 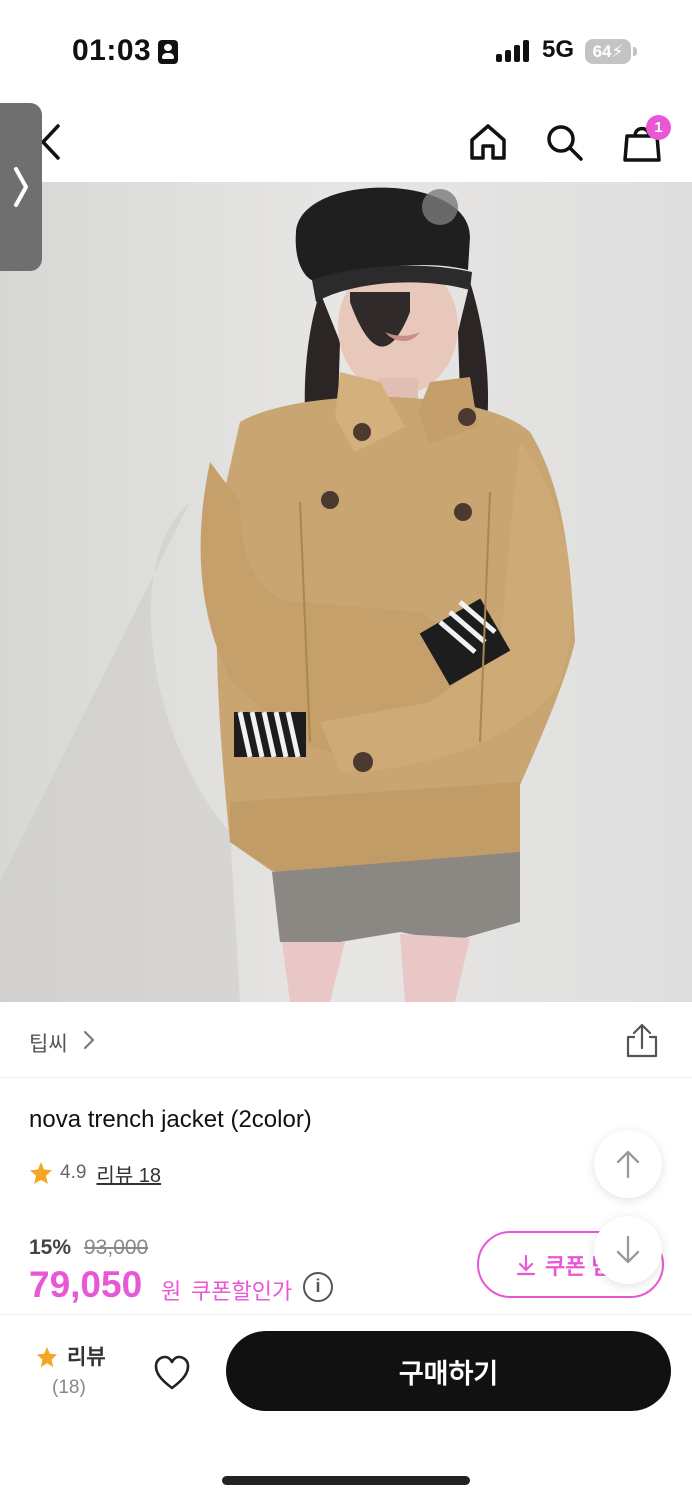 I want to click on side-drawer-handle, so click(x=21, y=187).